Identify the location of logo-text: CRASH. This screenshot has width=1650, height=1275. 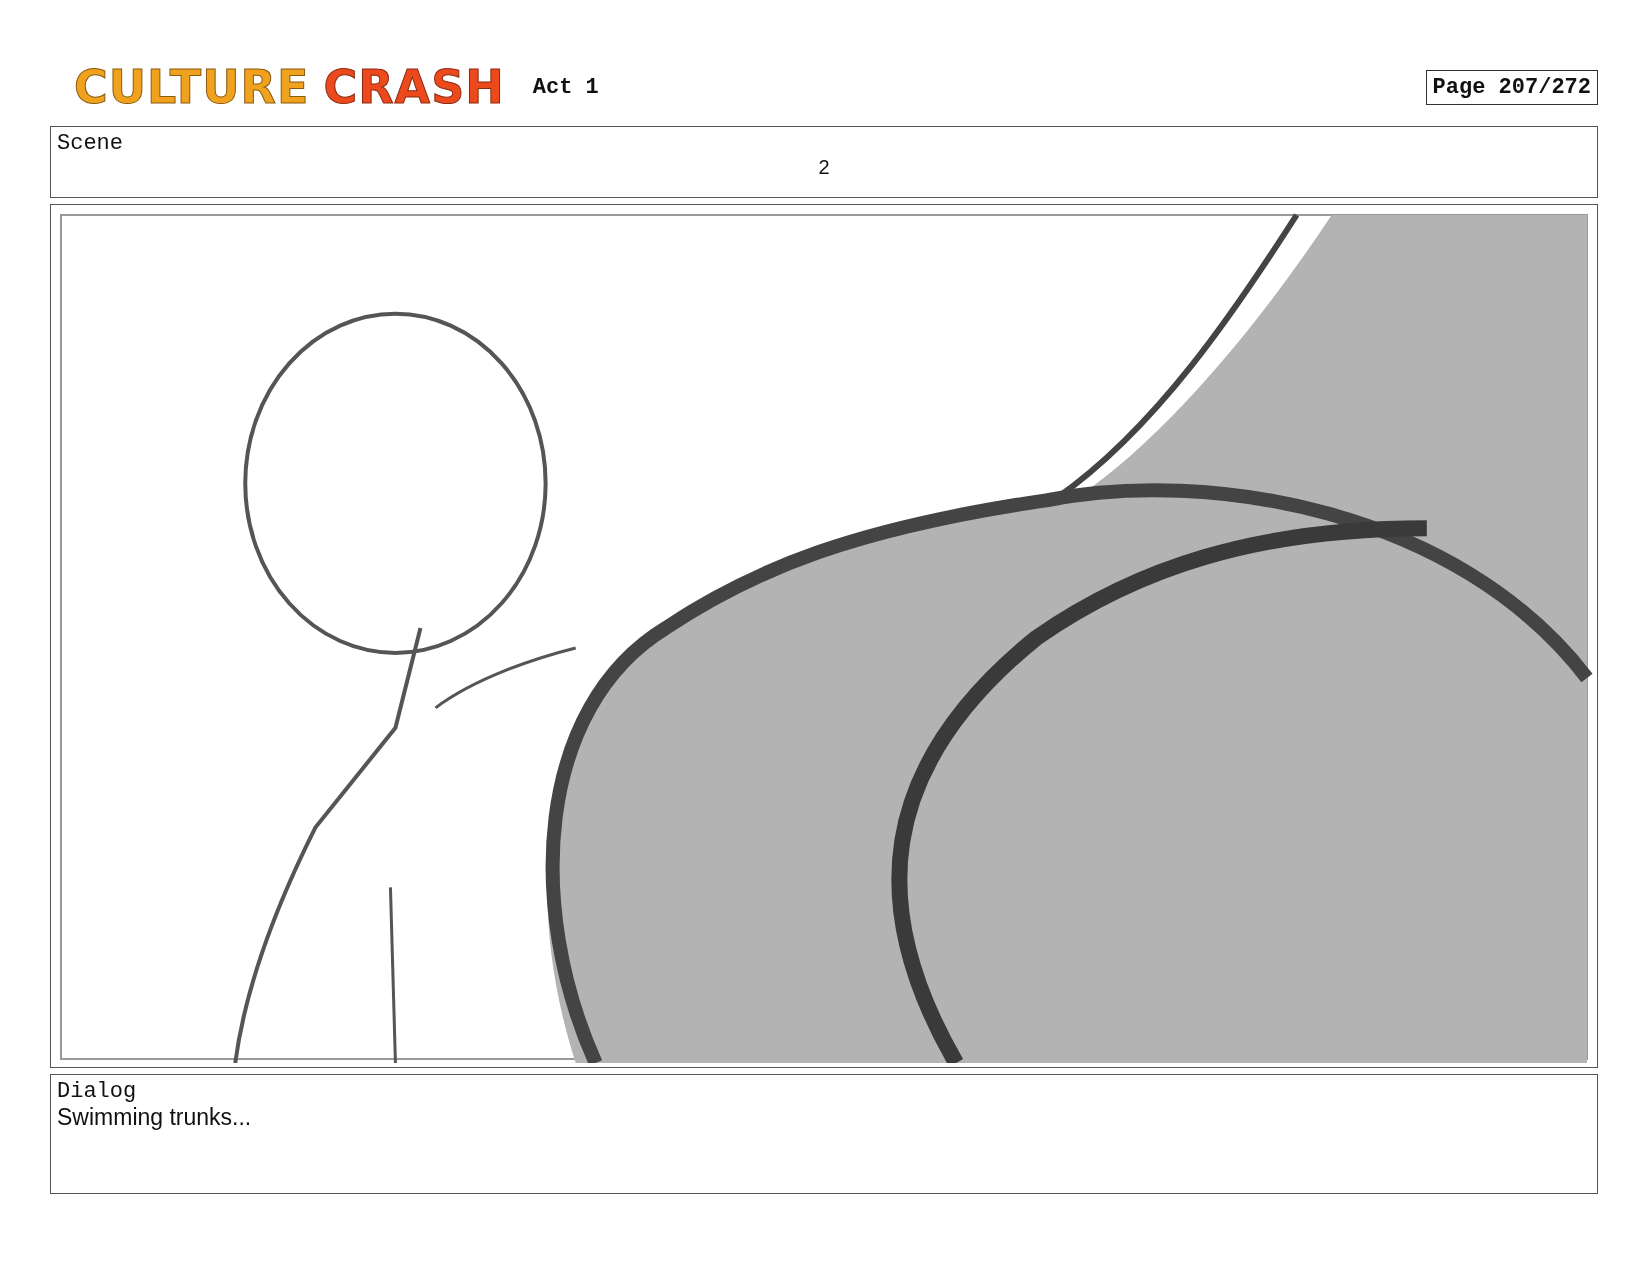
(414, 87).